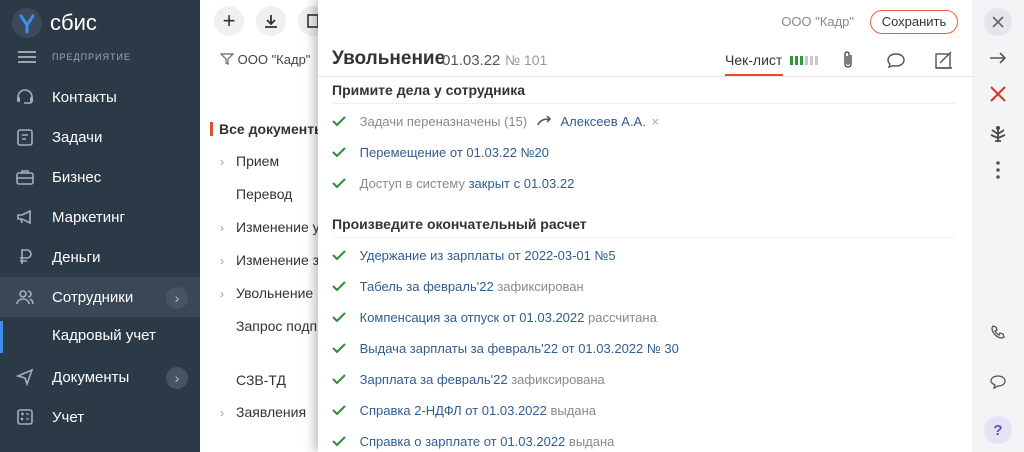 The width and height of the screenshot is (1024, 452). Describe the element at coordinates (100, 337) in the screenshot. I see `sidebar-subitem-hr: Кадровый учет` at that location.